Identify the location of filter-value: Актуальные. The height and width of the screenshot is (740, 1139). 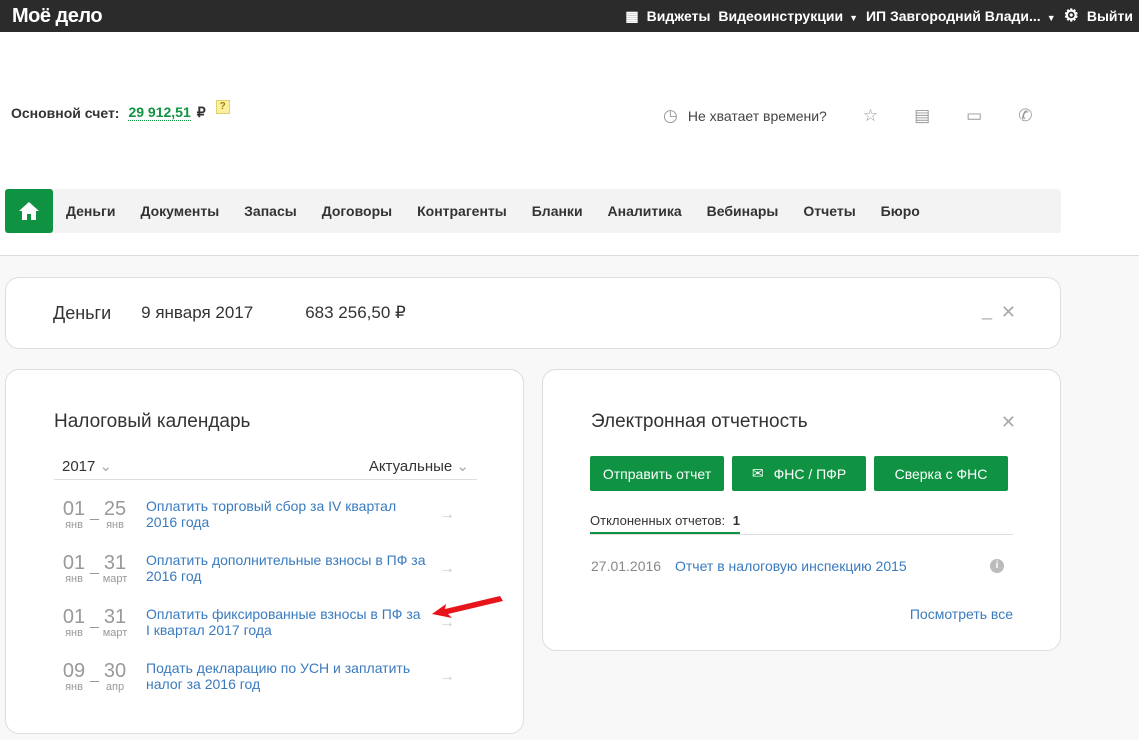
(410, 466).